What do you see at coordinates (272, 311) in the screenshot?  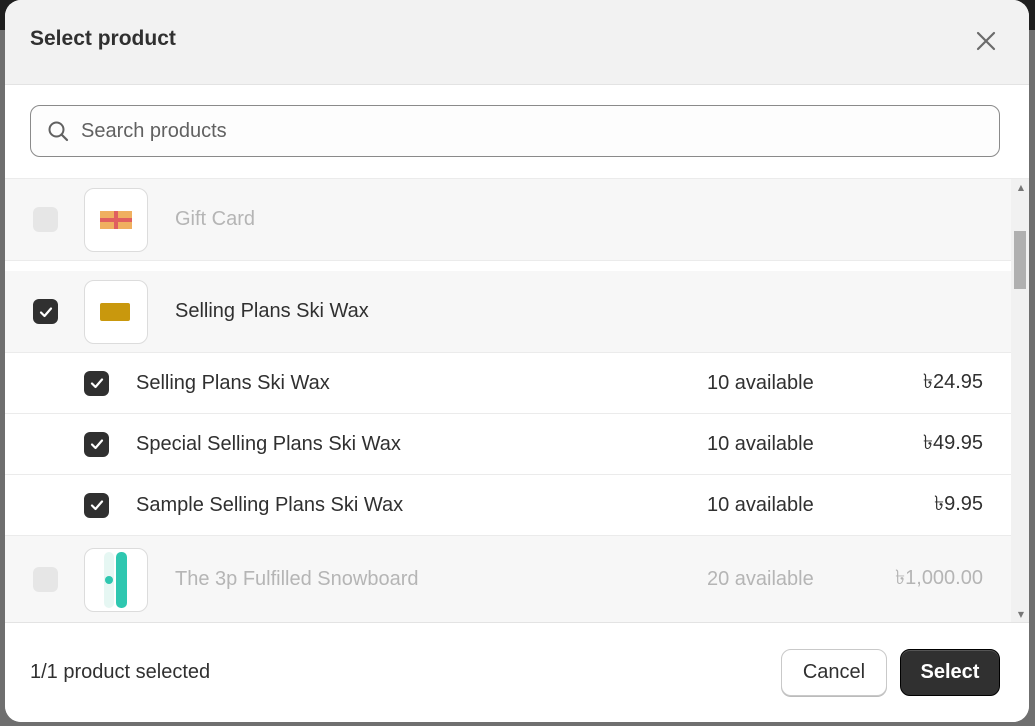 I see `product-name: Selling Plans Ski Wax` at bounding box center [272, 311].